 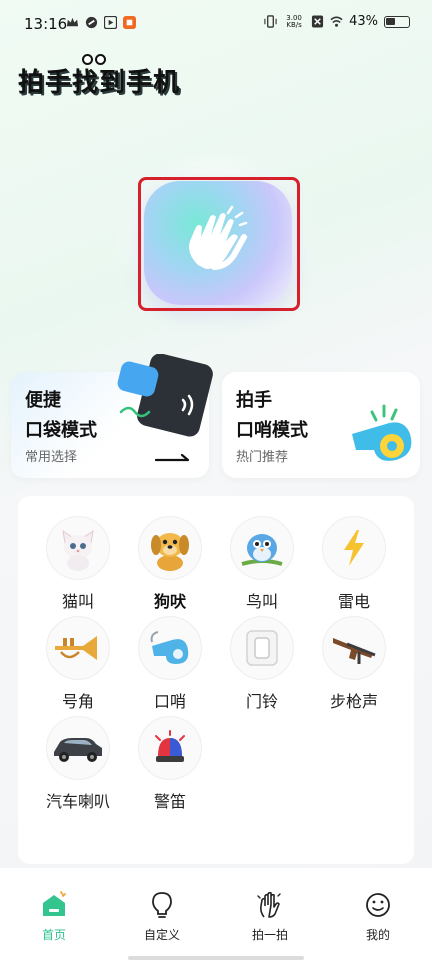 I want to click on arrow-right-icon, so click(x=172, y=457).